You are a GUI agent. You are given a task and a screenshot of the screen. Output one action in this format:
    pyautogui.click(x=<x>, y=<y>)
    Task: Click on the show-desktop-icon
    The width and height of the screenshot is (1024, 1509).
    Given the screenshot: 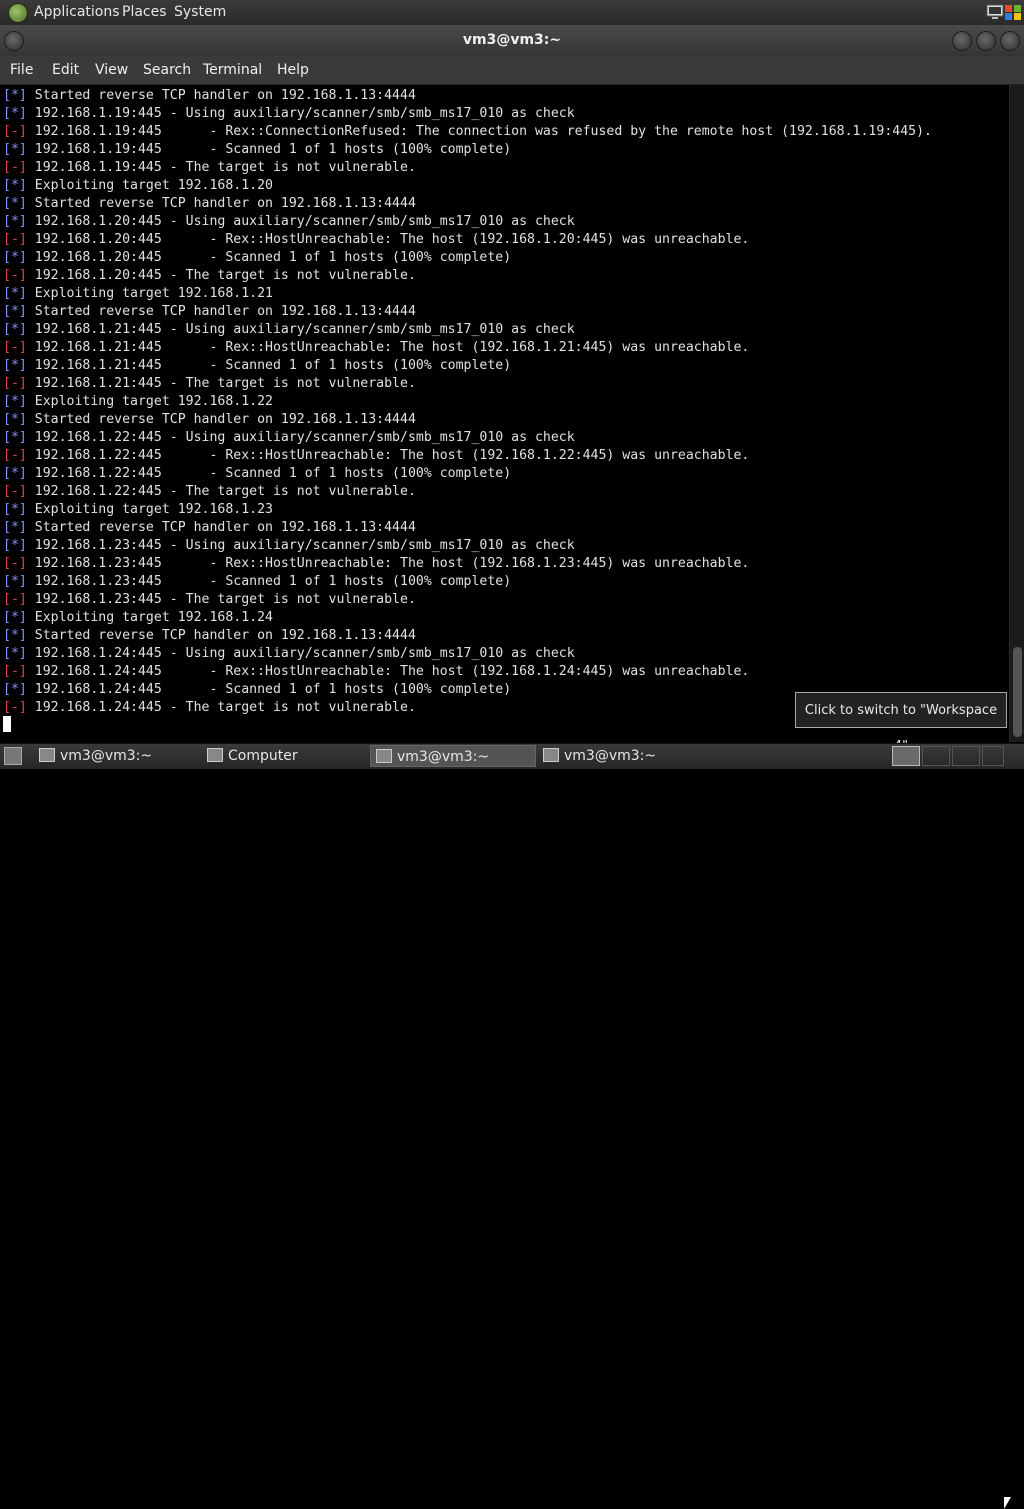 What is the action you would take?
    pyautogui.click(x=13, y=756)
    